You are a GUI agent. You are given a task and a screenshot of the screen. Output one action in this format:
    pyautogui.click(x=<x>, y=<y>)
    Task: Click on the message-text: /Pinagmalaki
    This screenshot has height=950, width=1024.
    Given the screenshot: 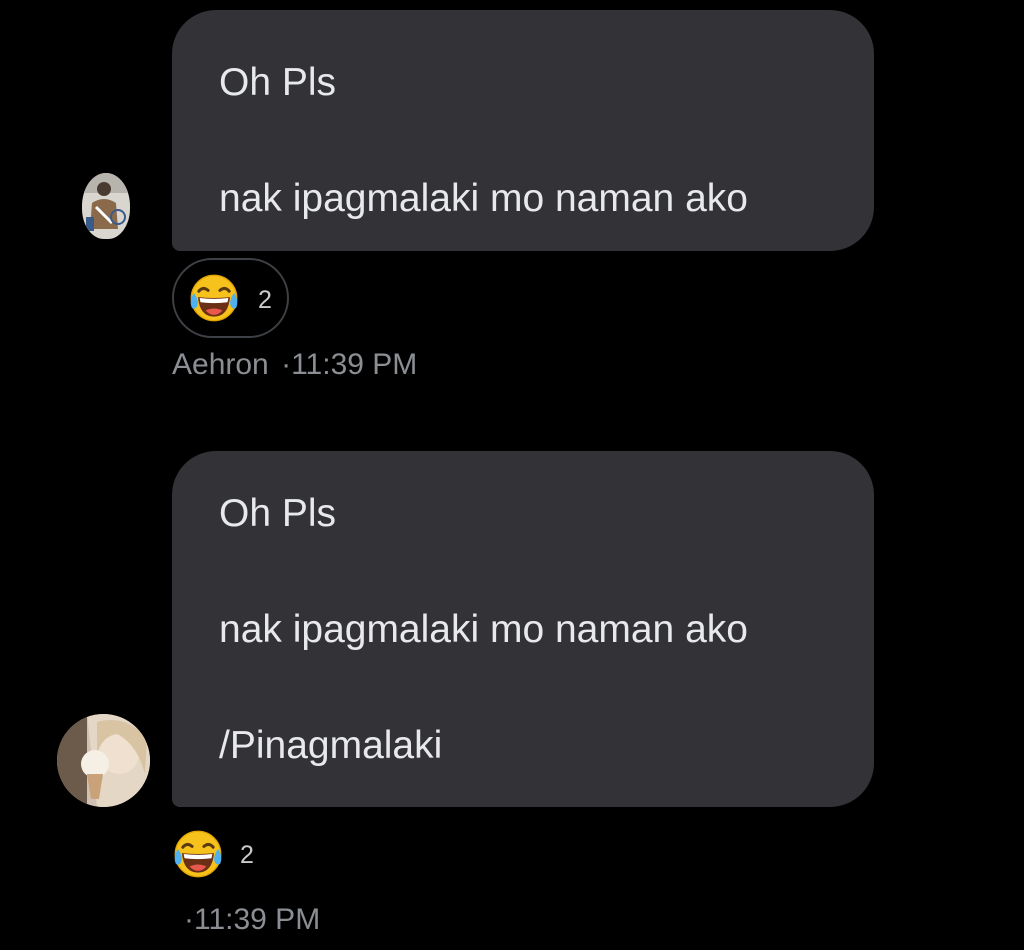 What is the action you would take?
    pyautogui.click(x=331, y=745)
    